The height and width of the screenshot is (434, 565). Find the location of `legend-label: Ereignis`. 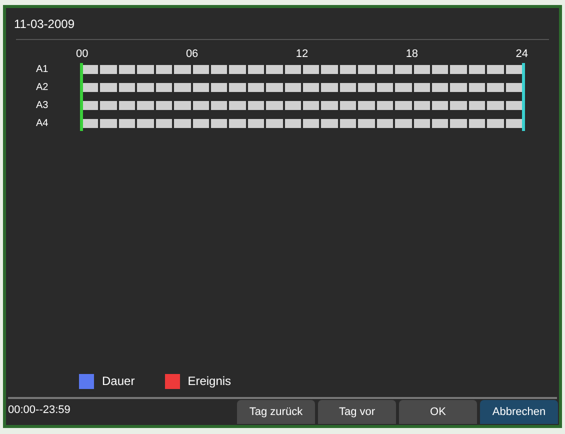

legend-label: Ereignis is located at coordinates (210, 381).